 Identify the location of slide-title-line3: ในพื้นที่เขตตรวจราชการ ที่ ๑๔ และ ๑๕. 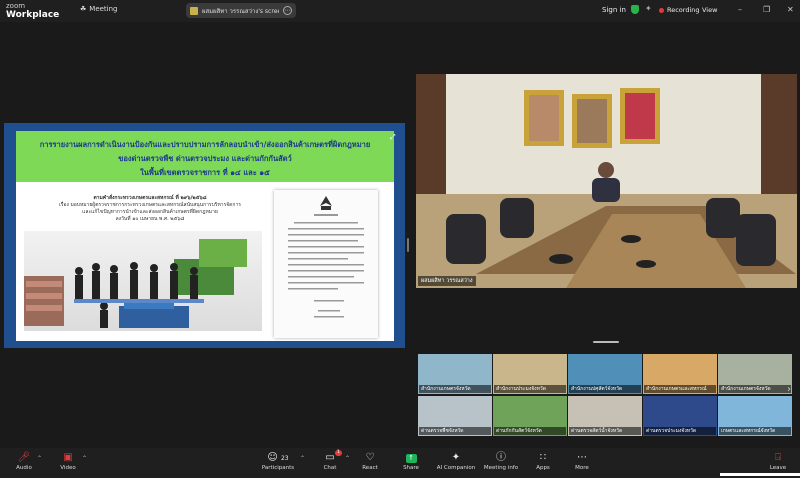
(205, 172).